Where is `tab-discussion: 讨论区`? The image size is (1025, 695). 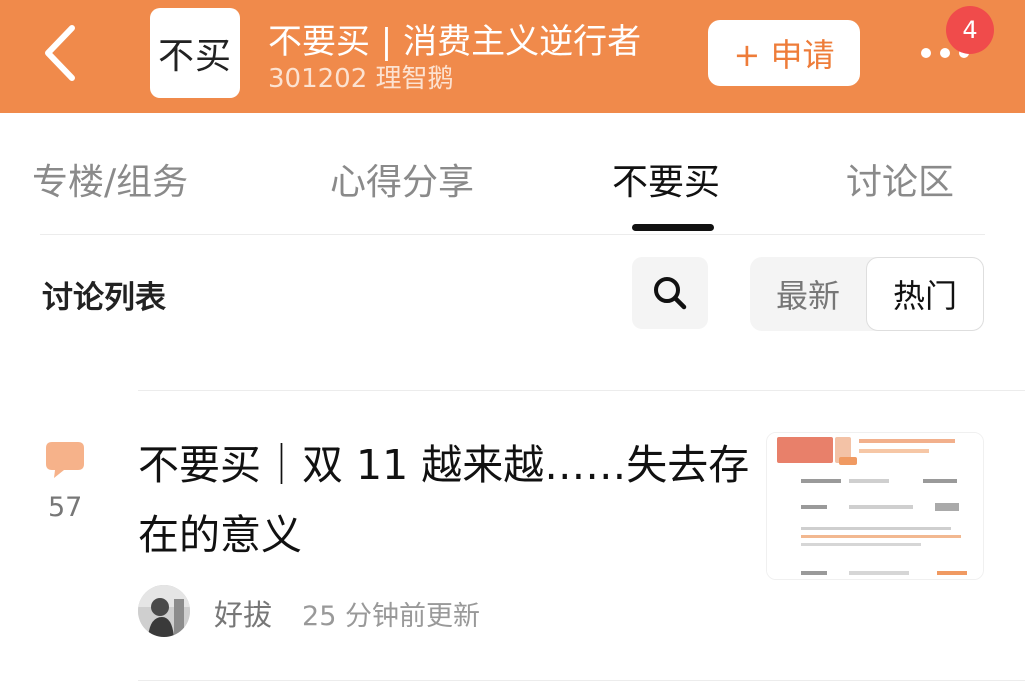 tab-discussion: 讨论区 is located at coordinates (900, 179).